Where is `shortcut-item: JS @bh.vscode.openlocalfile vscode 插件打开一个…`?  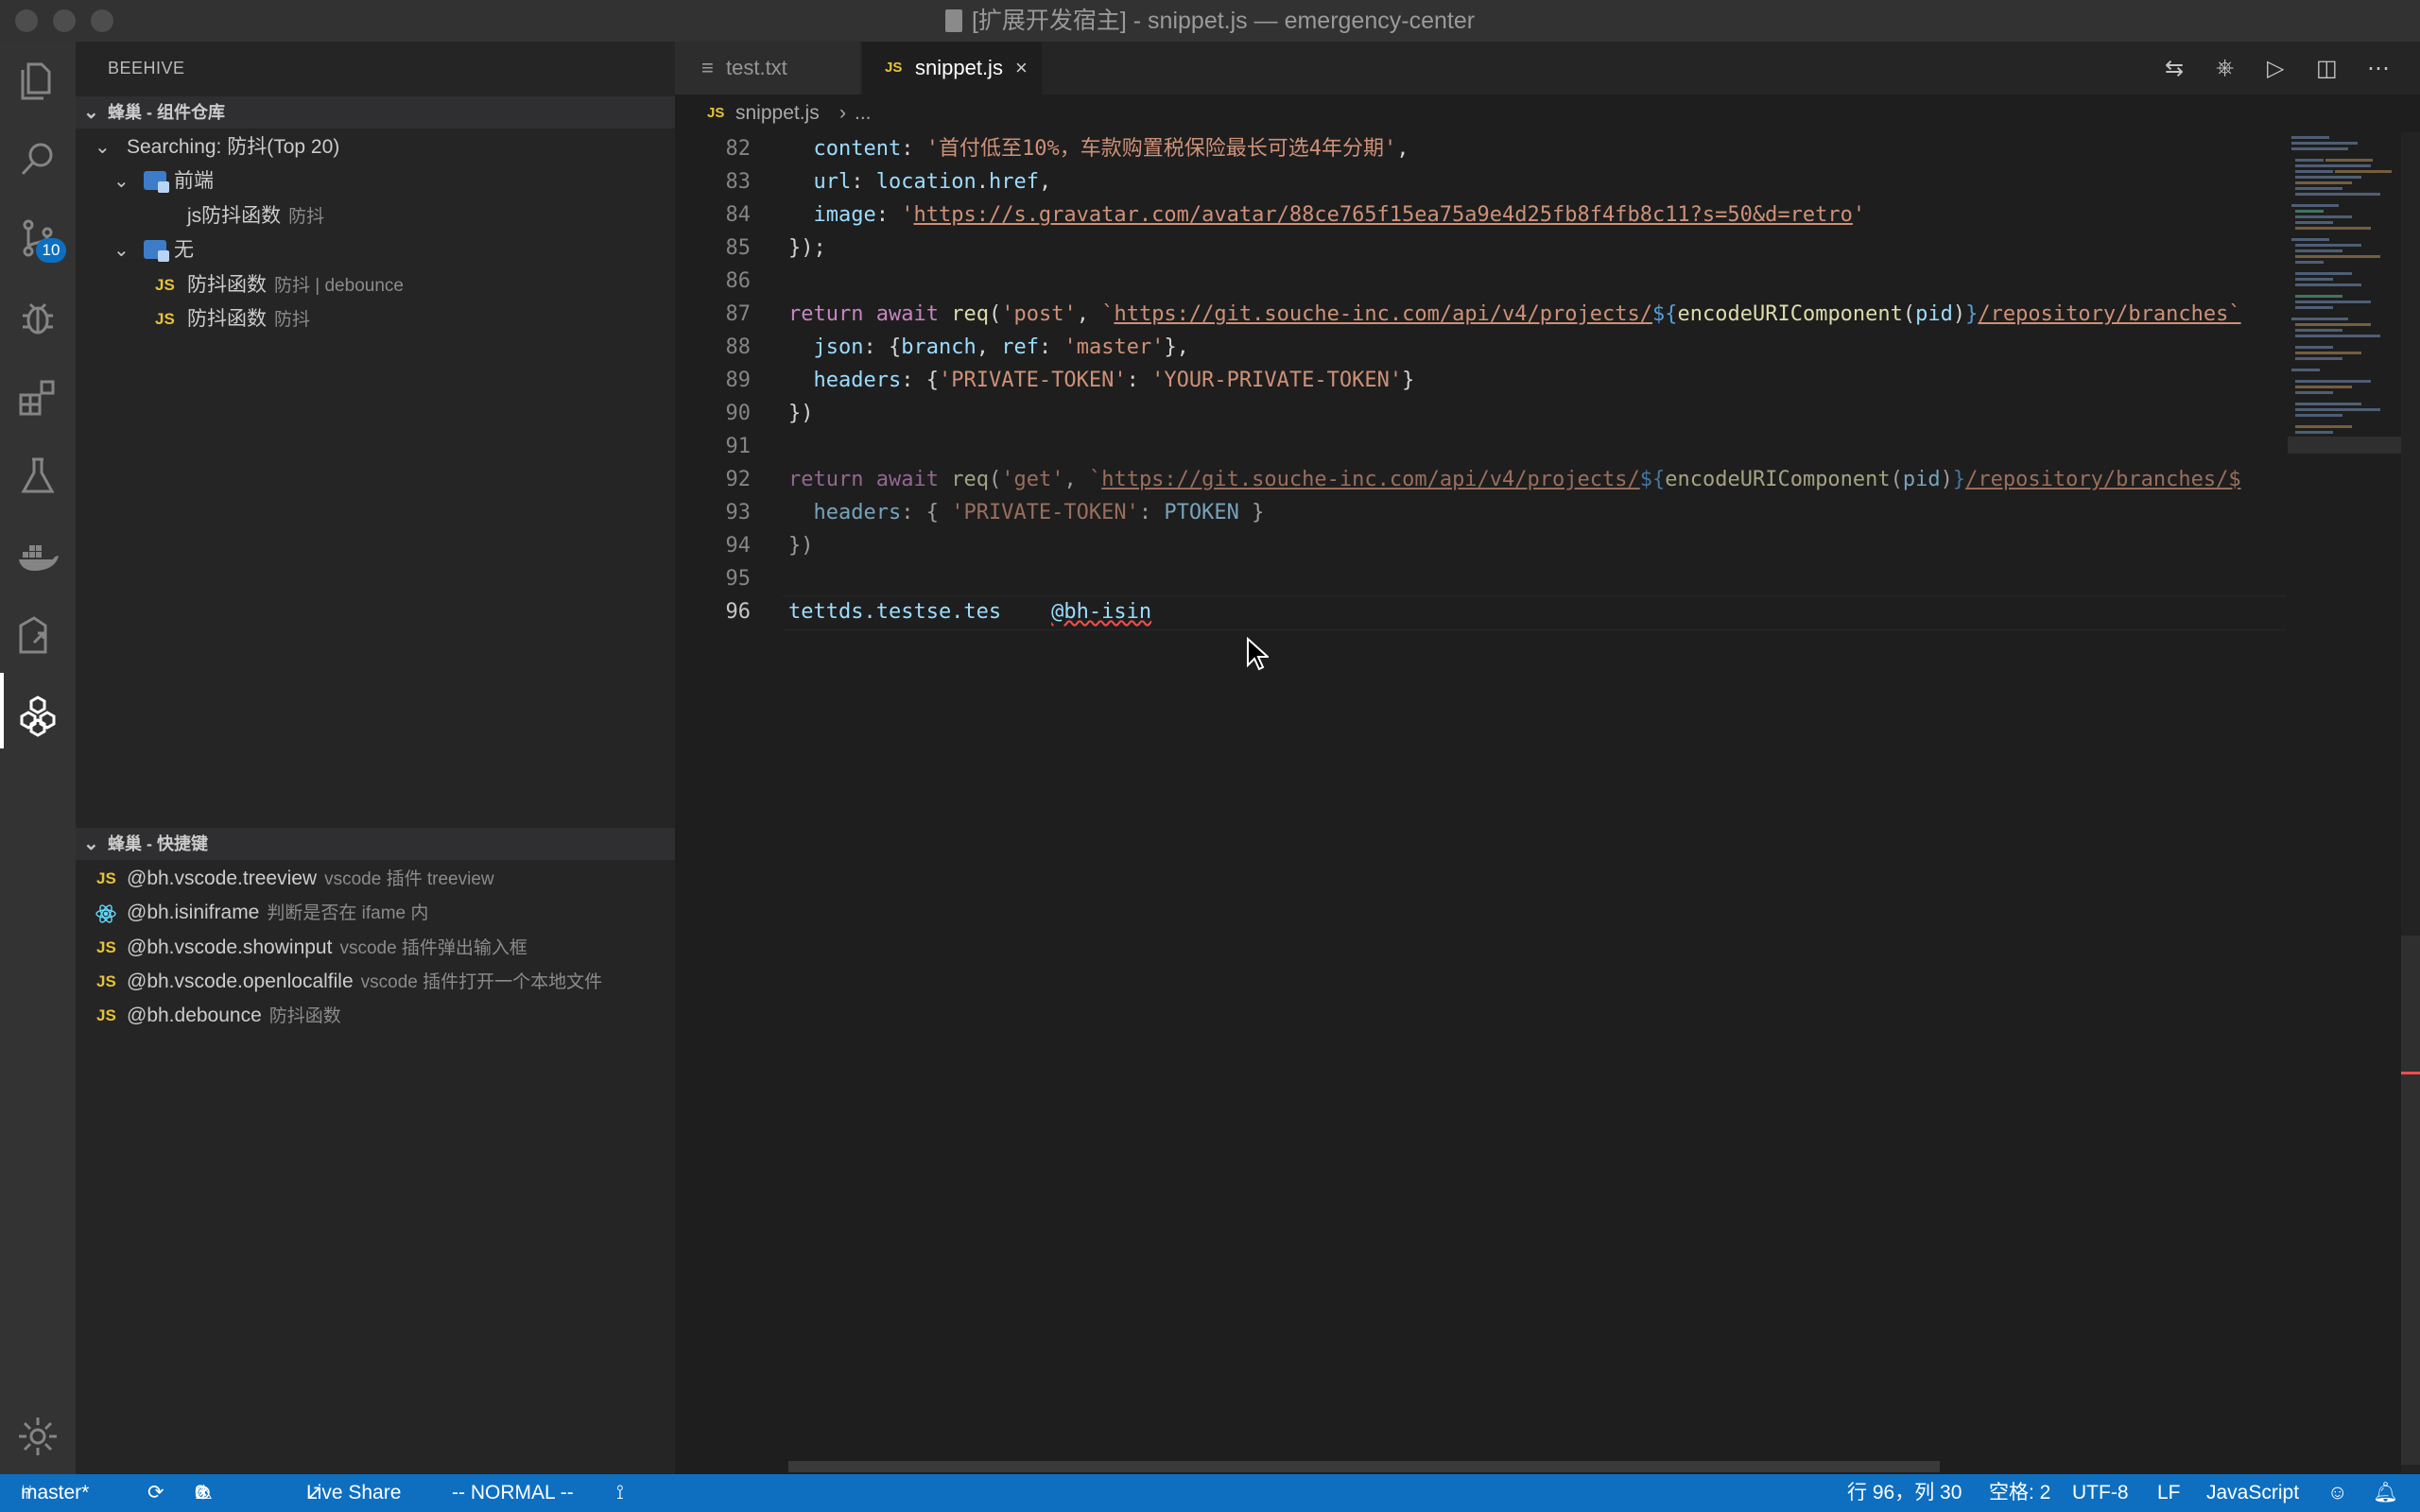 shortcut-item: JS @bh.vscode.openlocalfile vscode 插件打开一个… is located at coordinates (375, 982).